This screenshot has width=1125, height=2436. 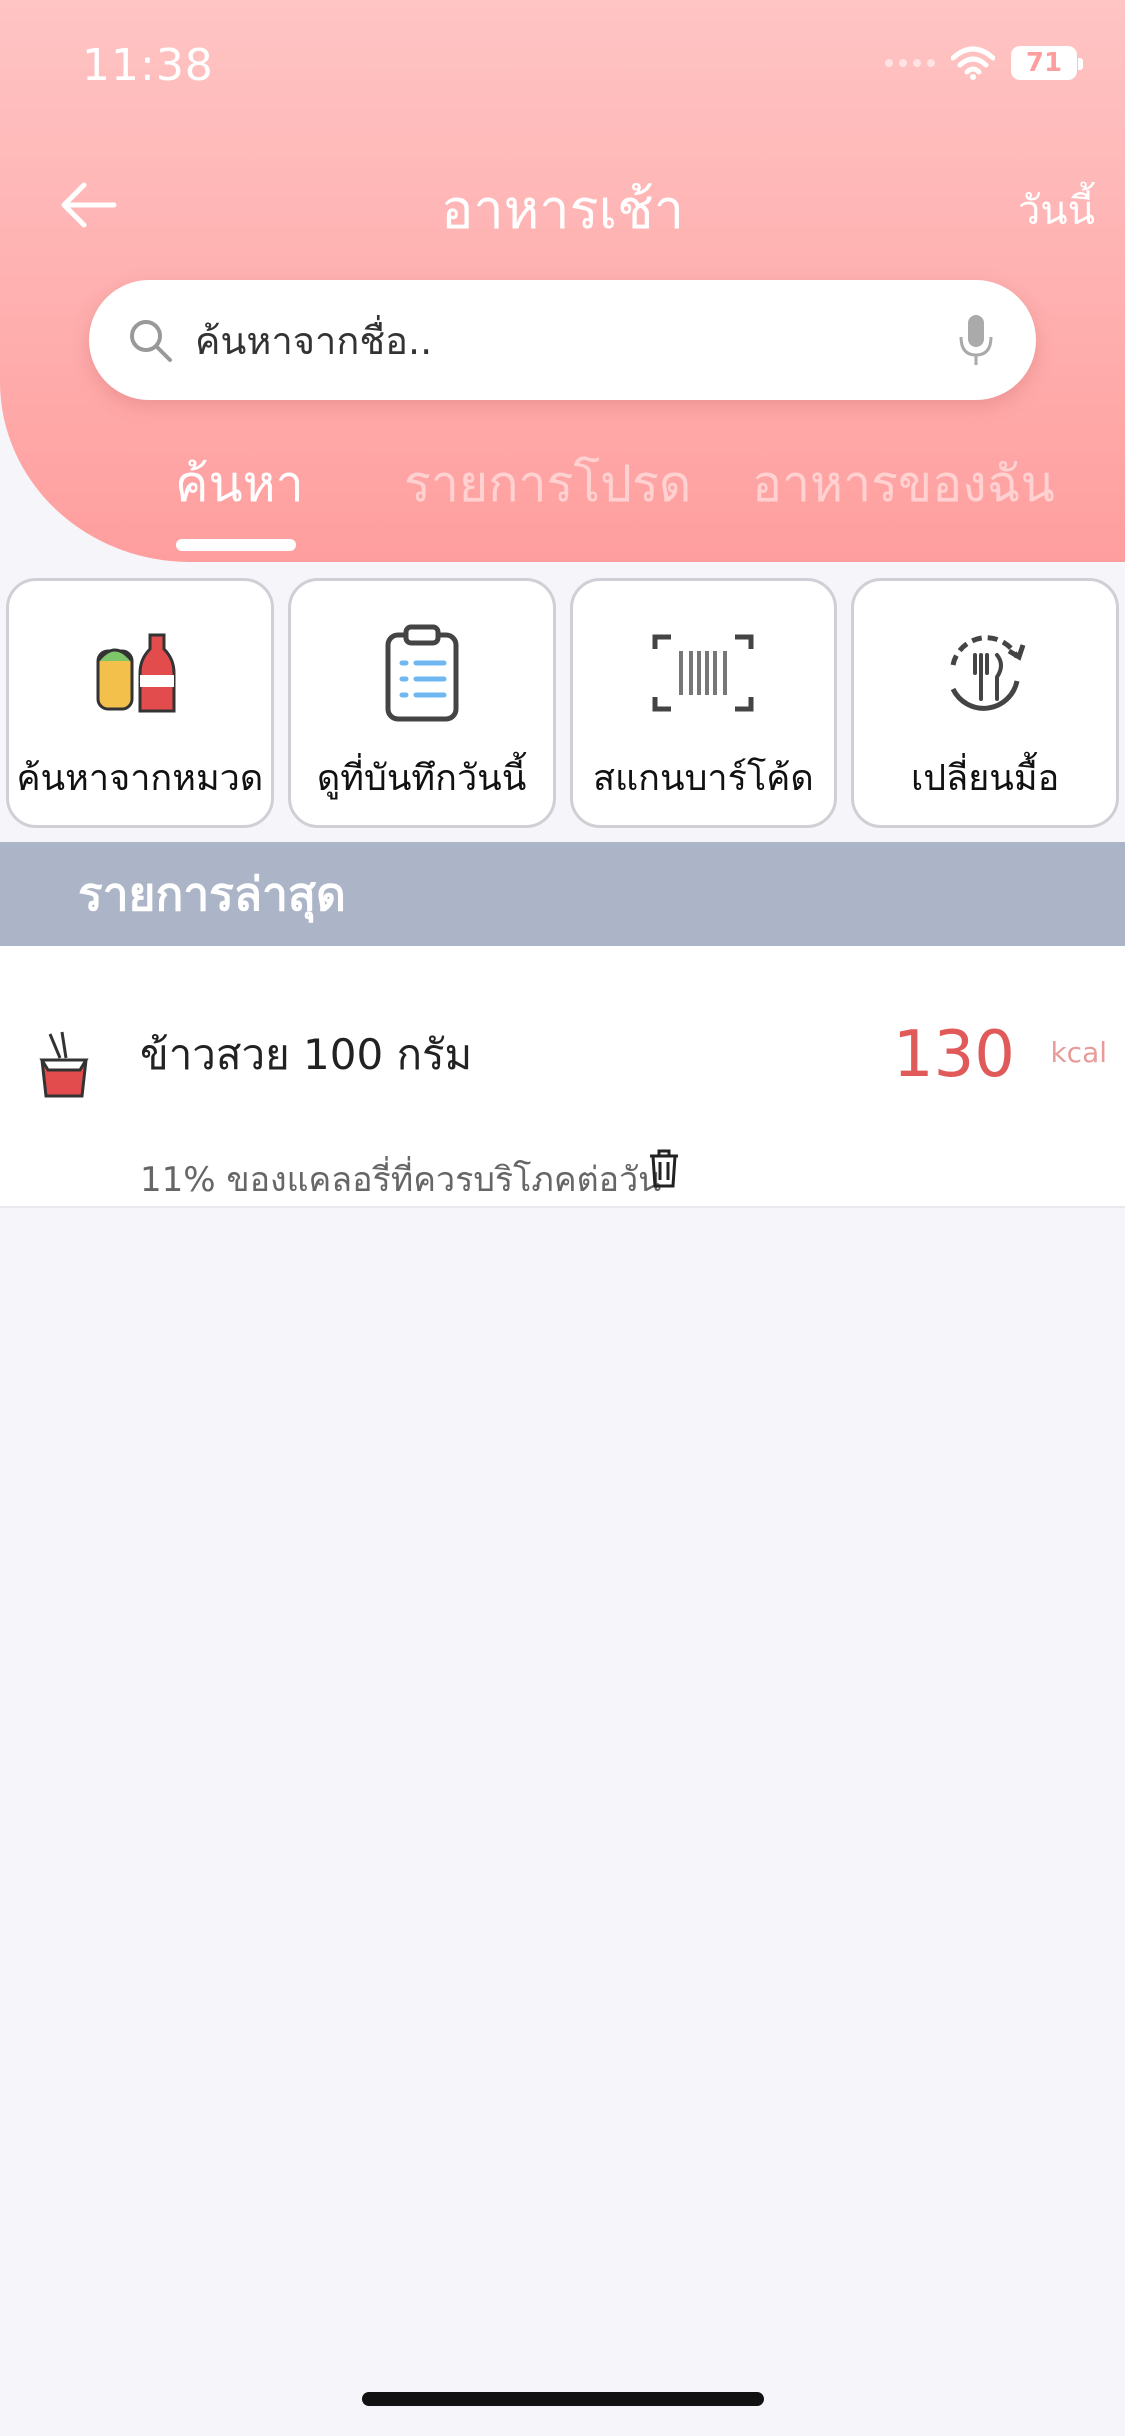 What do you see at coordinates (421, 778) in the screenshot?
I see `view-today-log-label: ดูที่บันทึกวันนี้` at bounding box center [421, 778].